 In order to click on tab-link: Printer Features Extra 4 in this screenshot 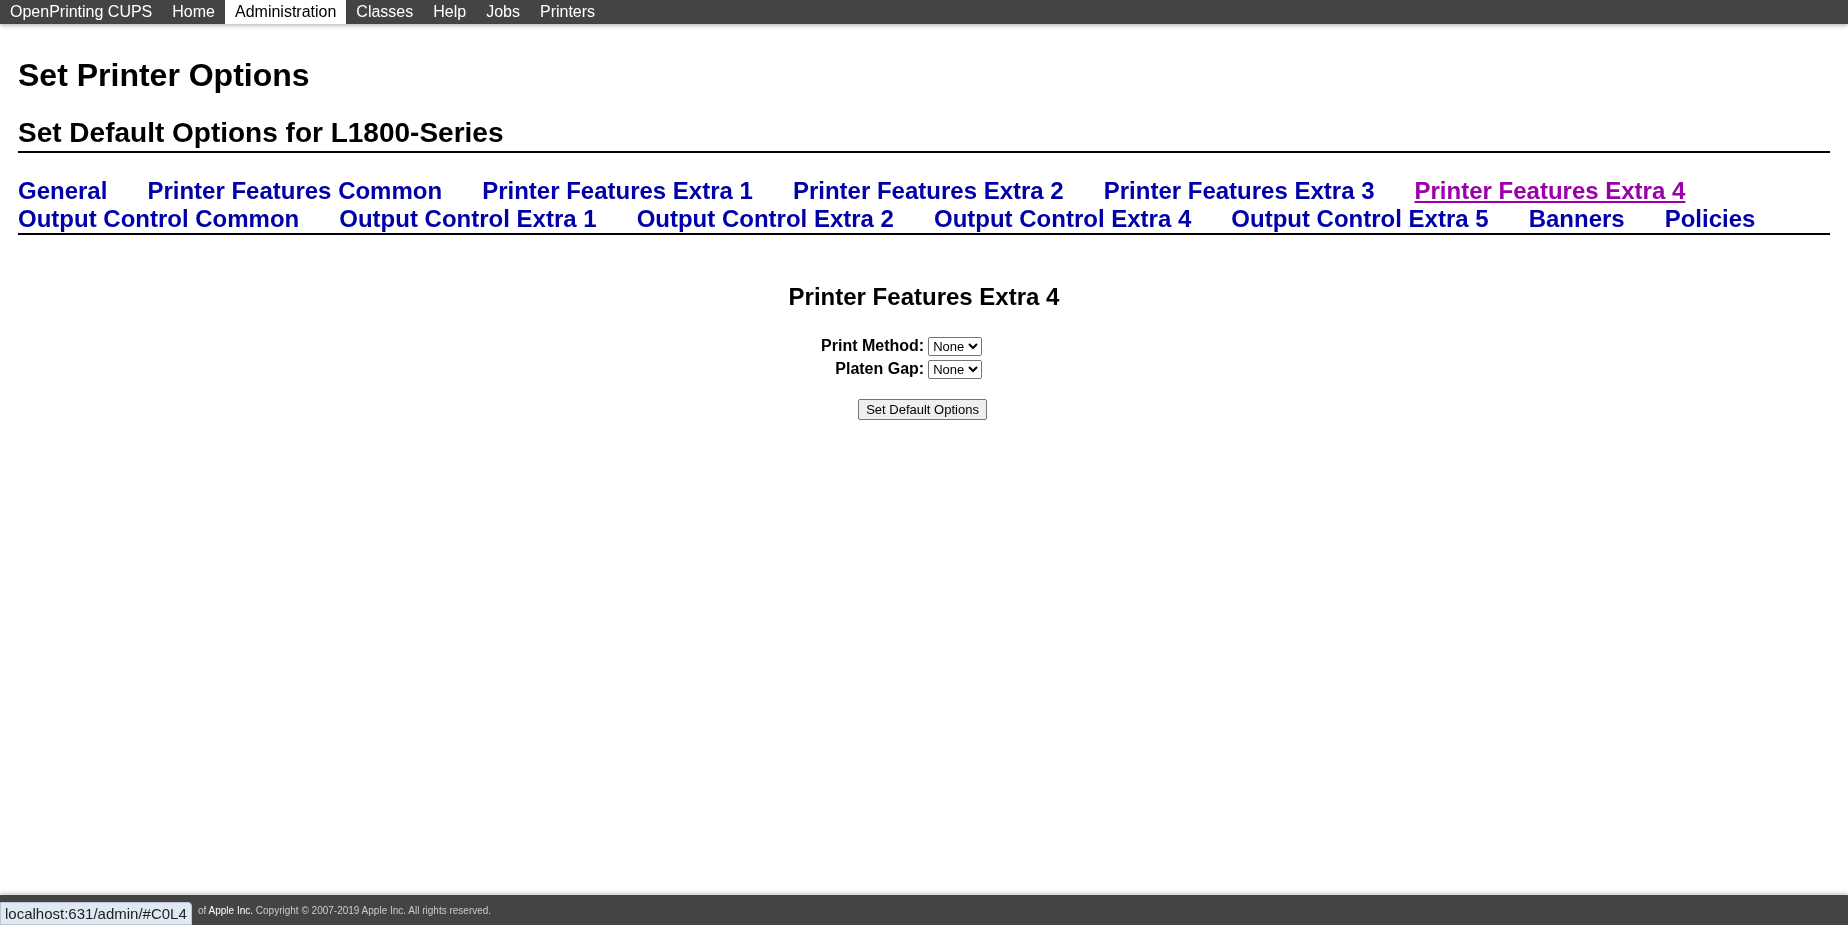, I will do `click(1550, 191)`.